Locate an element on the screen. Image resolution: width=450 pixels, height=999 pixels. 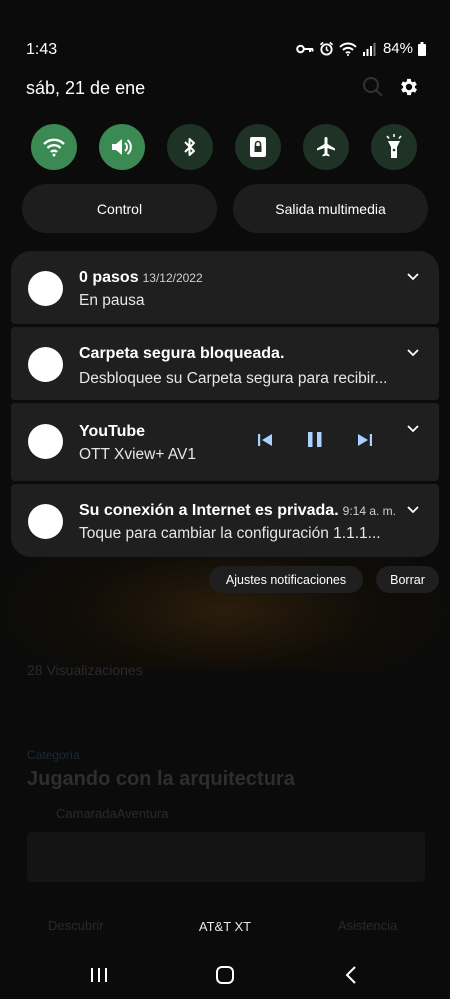
background-tag: Categoría is located at coordinates (53, 755).